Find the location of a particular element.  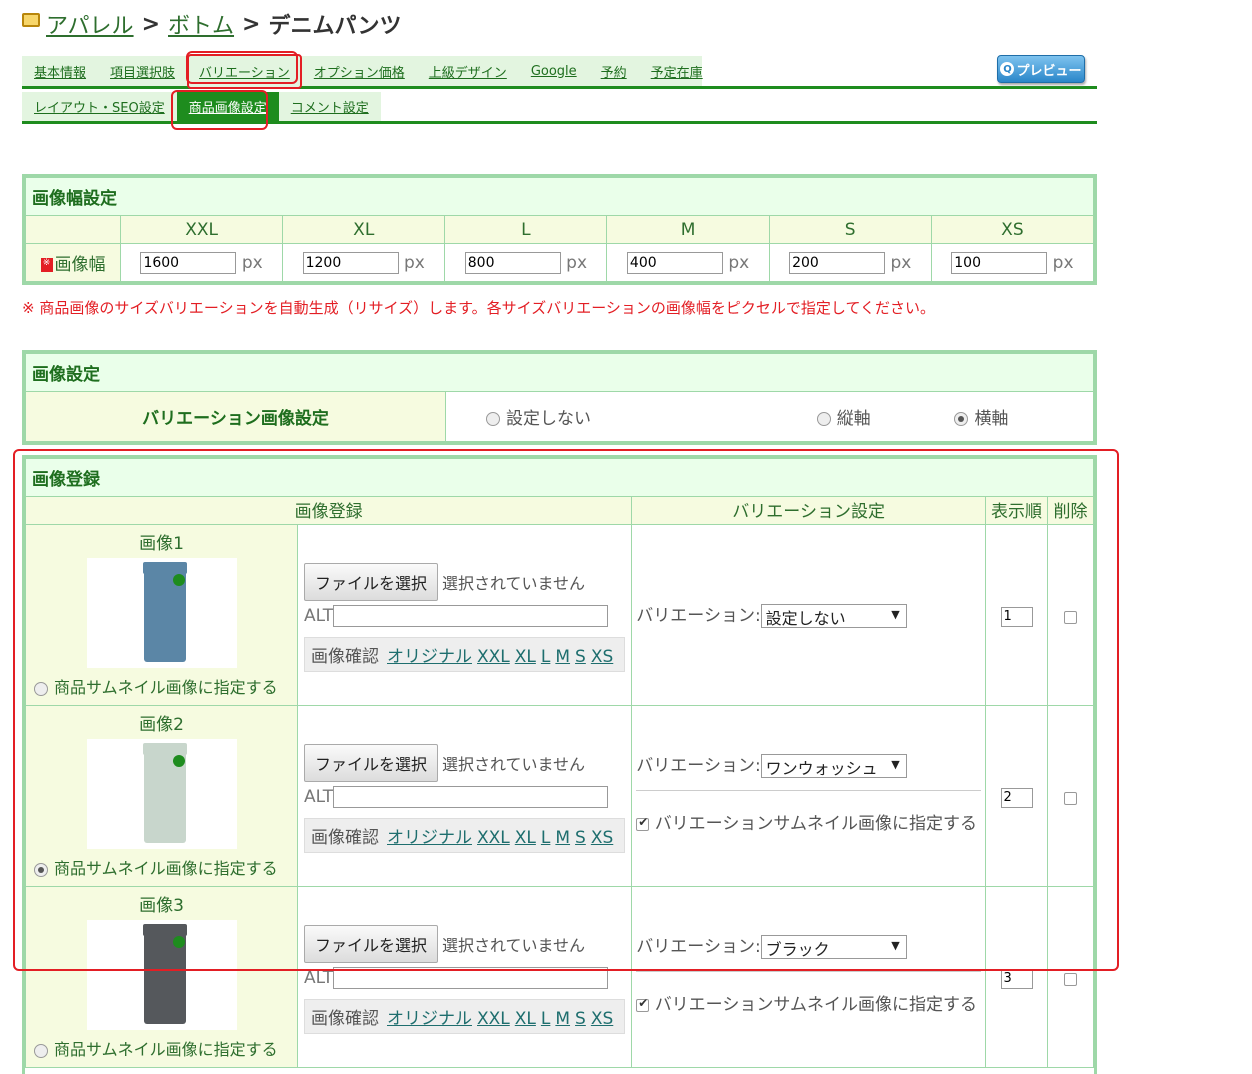

image-settings-title: 画像設定 is located at coordinates (559, 372).